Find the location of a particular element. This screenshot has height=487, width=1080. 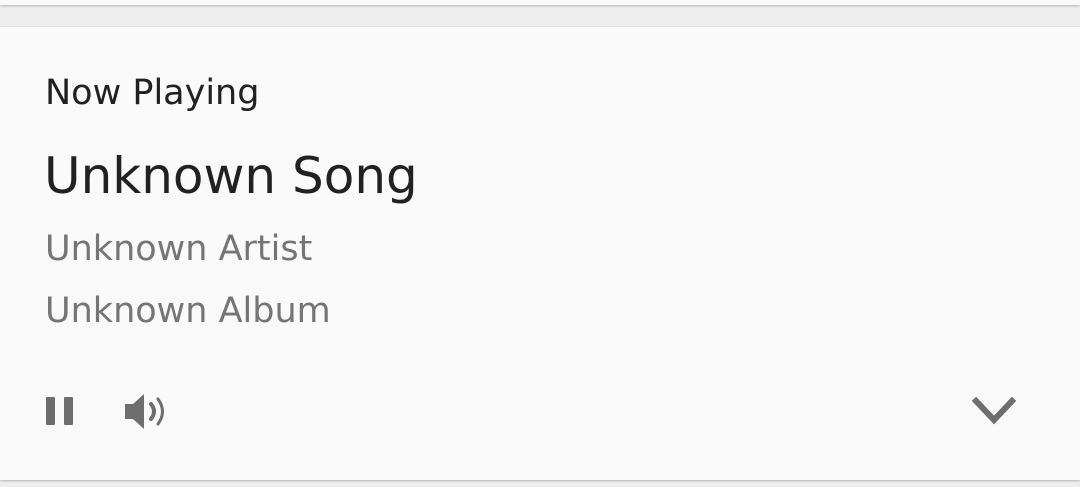

pause-button is located at coordinates (60, 411).